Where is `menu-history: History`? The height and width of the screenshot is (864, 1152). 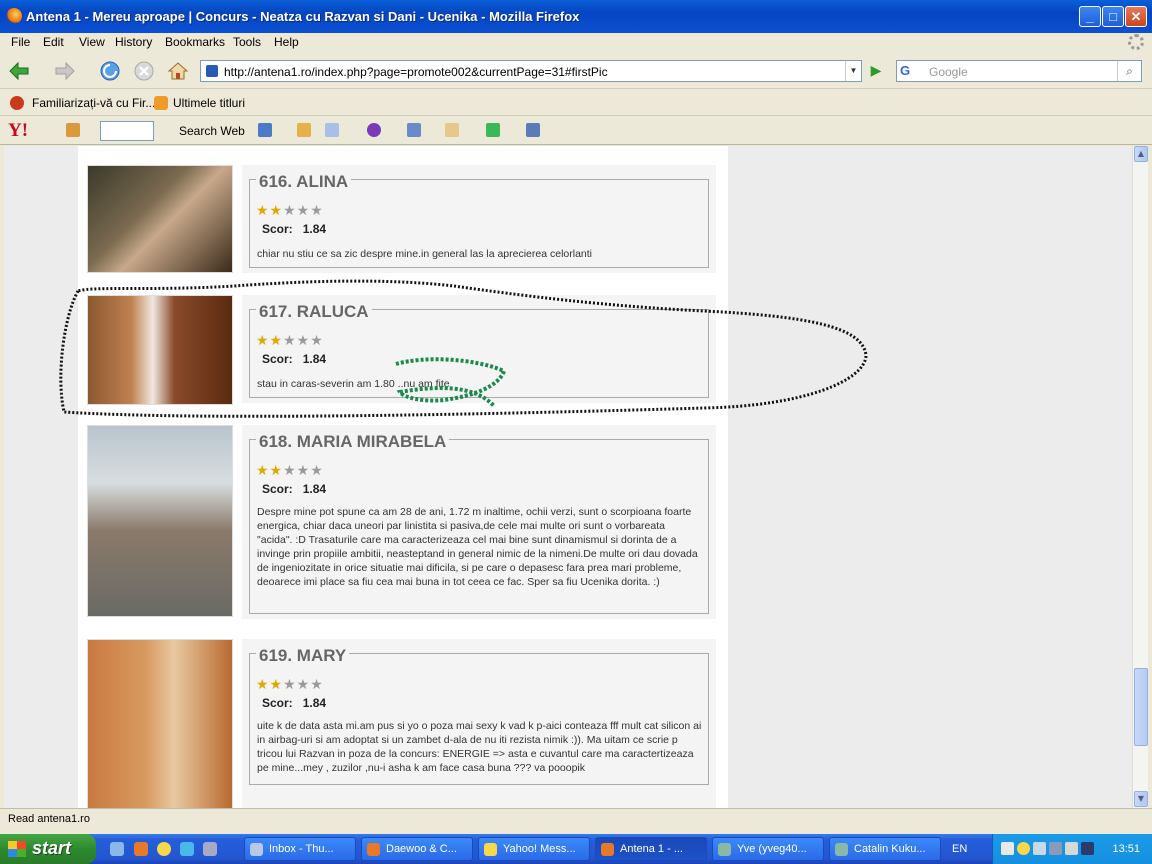 menu-history: History is located at coordinates (133, 42).